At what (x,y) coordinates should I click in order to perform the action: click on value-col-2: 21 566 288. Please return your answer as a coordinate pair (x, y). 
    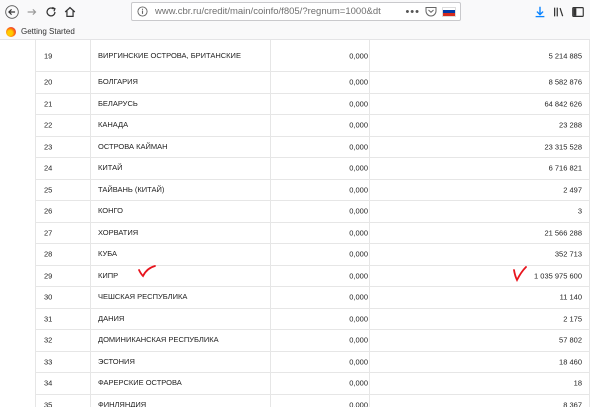
    Looking at the image, I should click on (563, 233).